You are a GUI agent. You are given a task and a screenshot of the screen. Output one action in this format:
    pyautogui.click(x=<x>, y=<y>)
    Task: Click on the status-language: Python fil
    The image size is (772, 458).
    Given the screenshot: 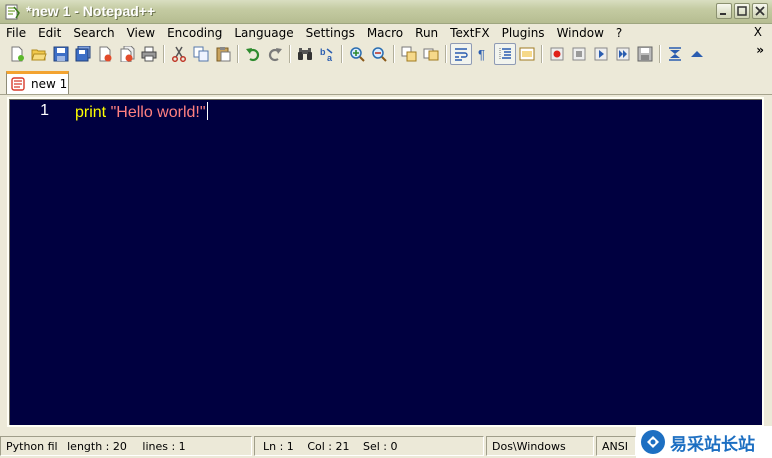 What is the action you would take?
    pyautogui.click(x=32, y=446)
    